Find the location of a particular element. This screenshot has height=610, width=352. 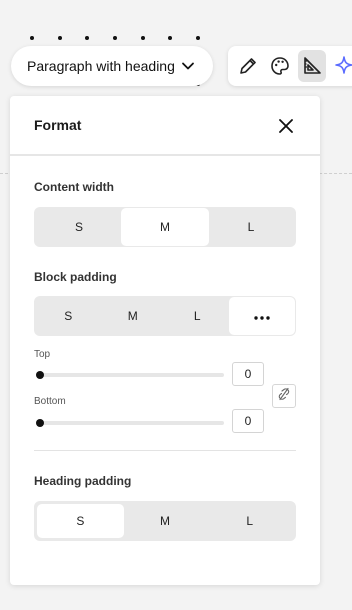

heading-padding-option-s: S is located at coordinates (80, 521).